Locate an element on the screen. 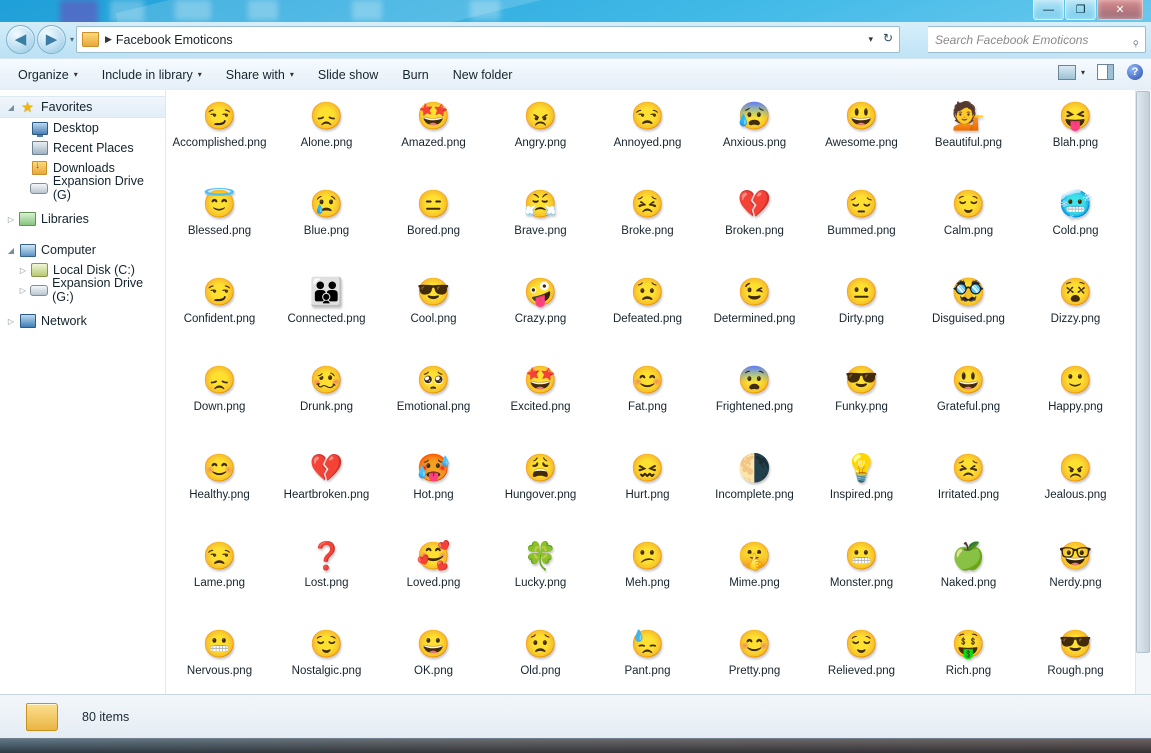 The height and width of the screenshot is (753, 1151). toolbar-item-share-with: Share with ▾ is located at coordinates (260, 75).